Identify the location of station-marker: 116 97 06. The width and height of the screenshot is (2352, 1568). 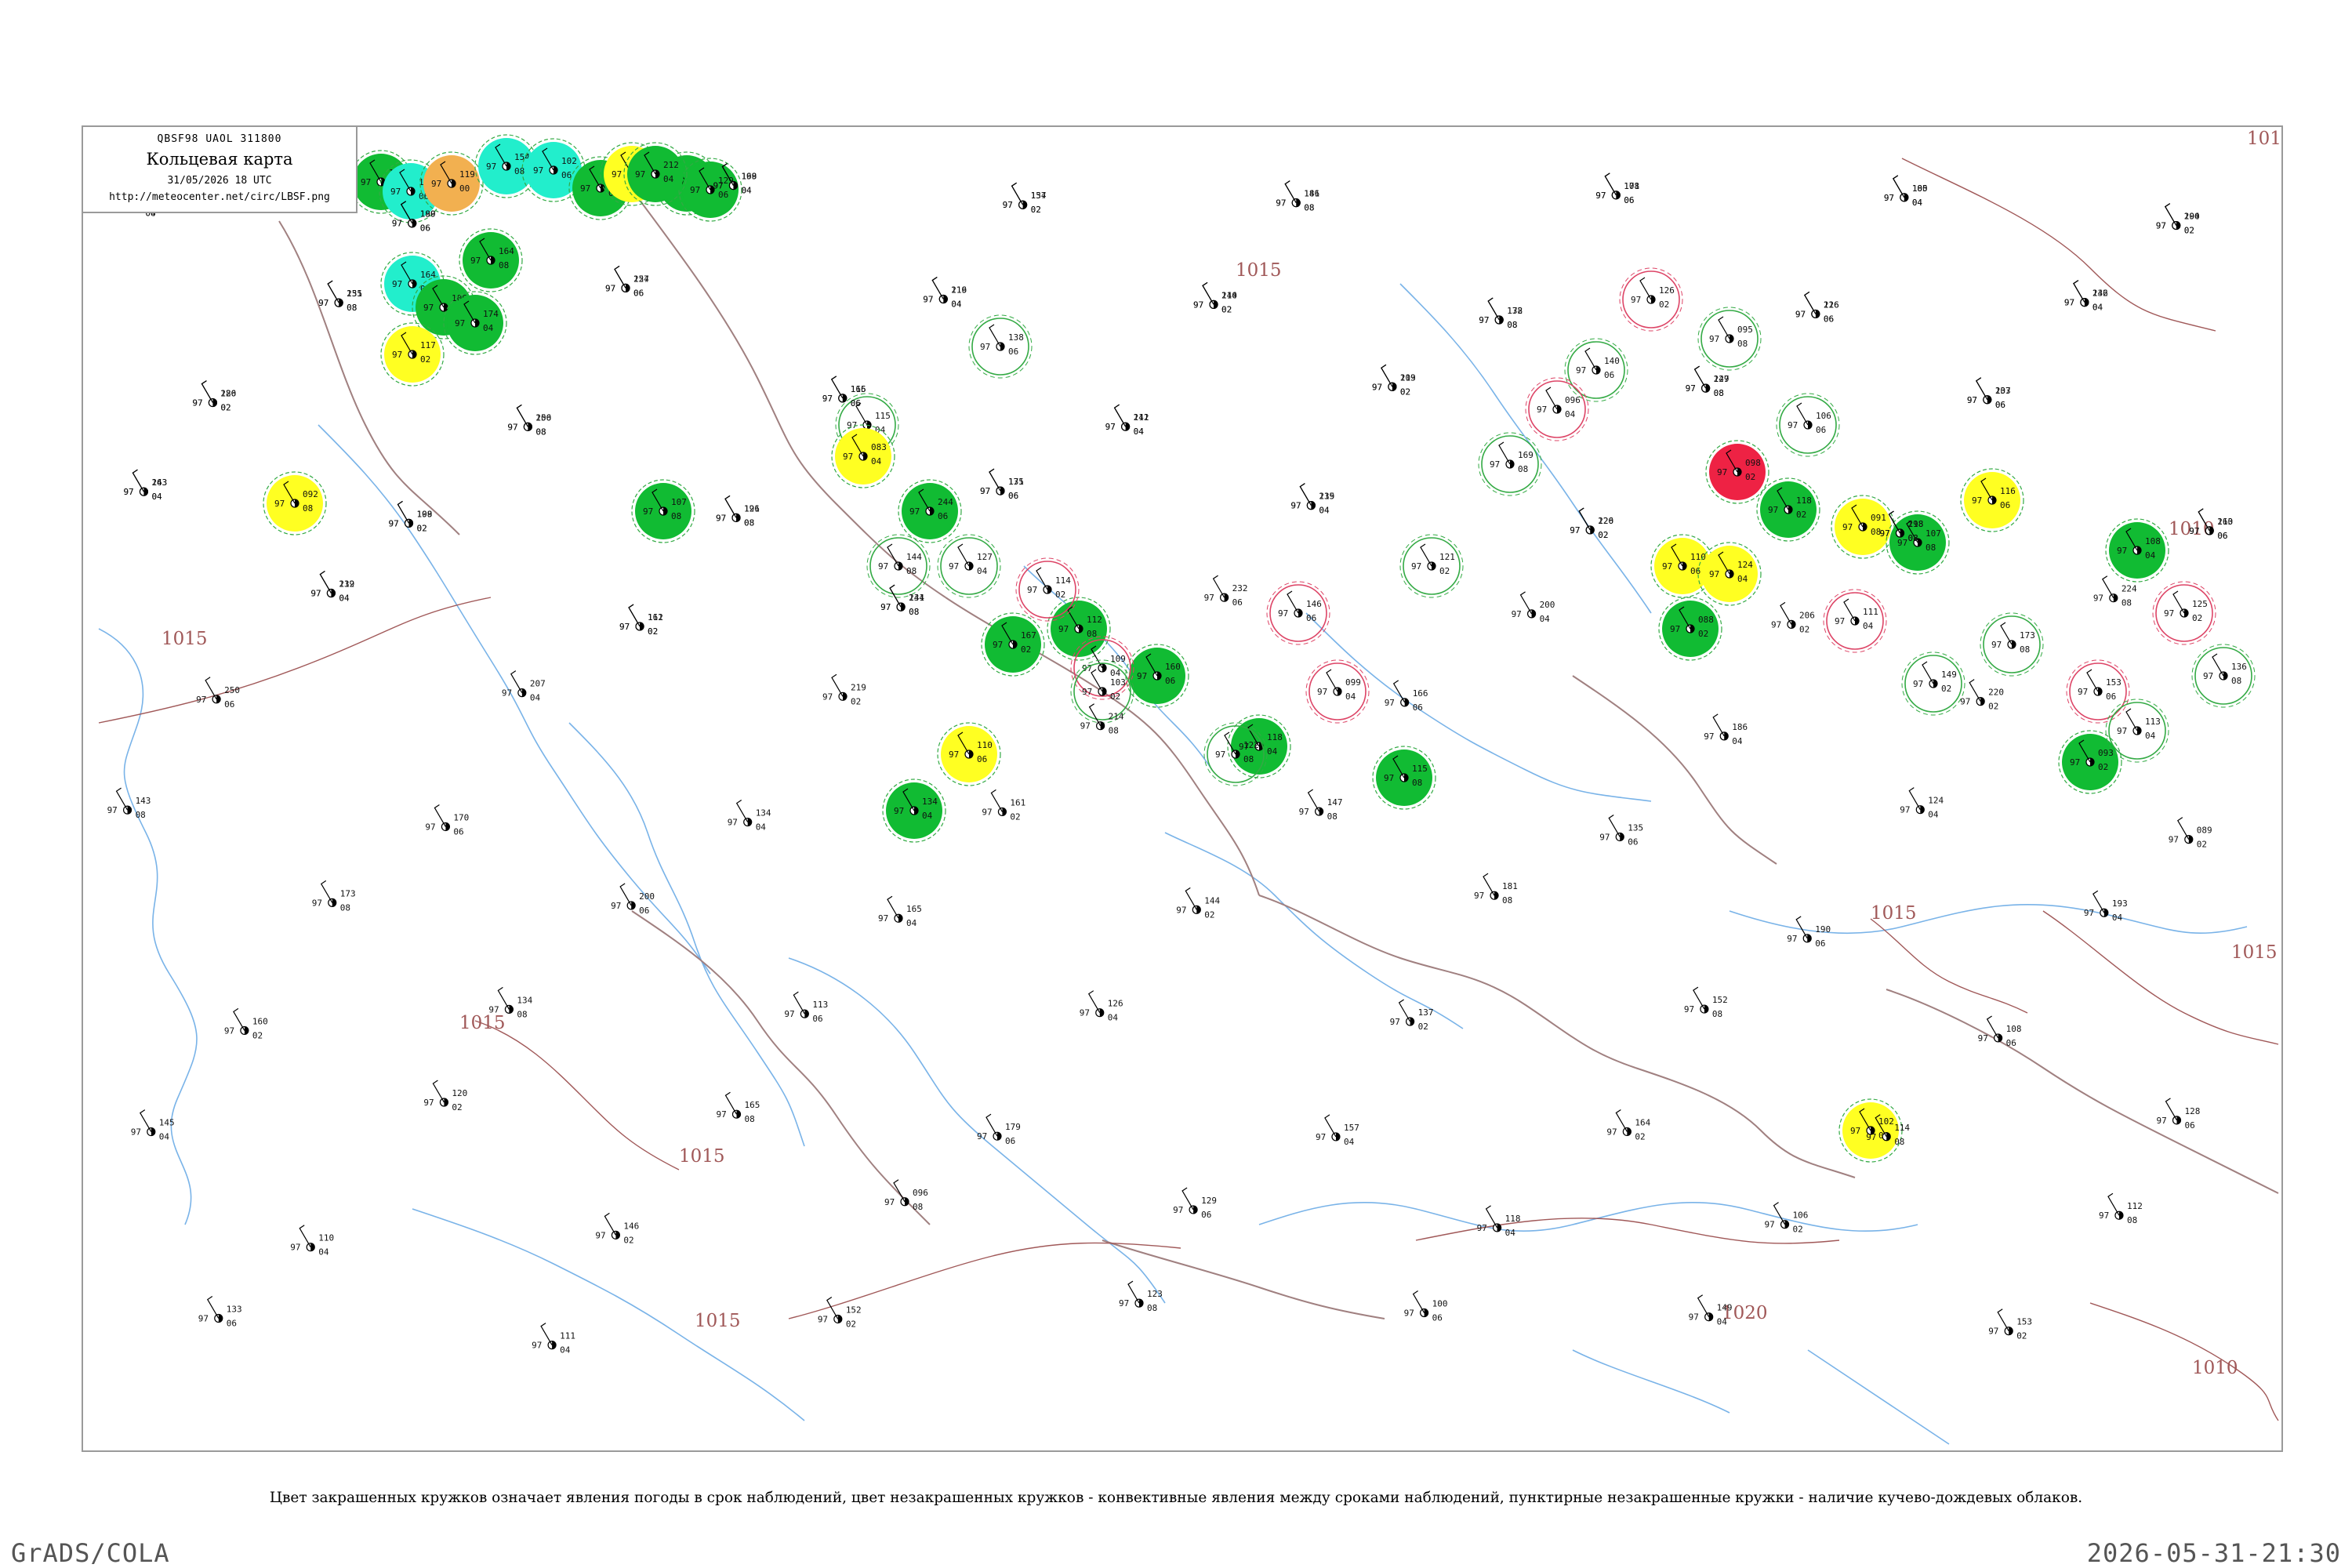
(1817, 307).